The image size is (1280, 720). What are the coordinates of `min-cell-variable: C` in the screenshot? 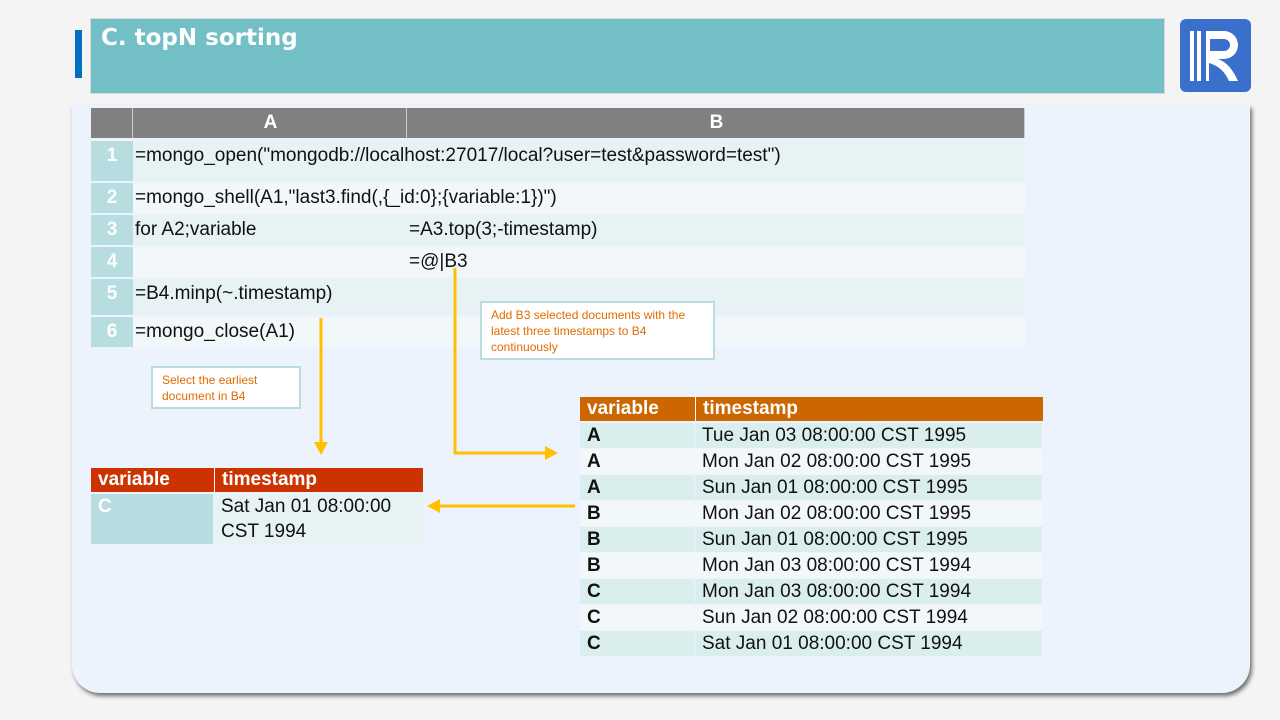 It's located at (152, 519).